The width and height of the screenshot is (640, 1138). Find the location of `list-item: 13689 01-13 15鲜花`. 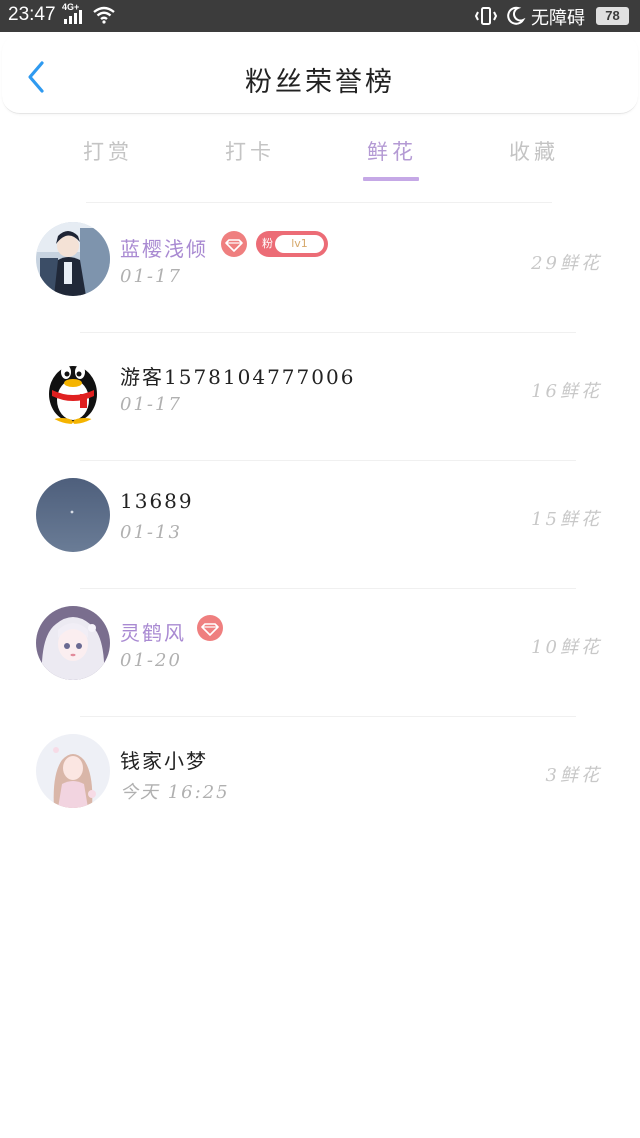

list-item: 13689 01-13 15鲜花 is located at coordinates (320, 524).